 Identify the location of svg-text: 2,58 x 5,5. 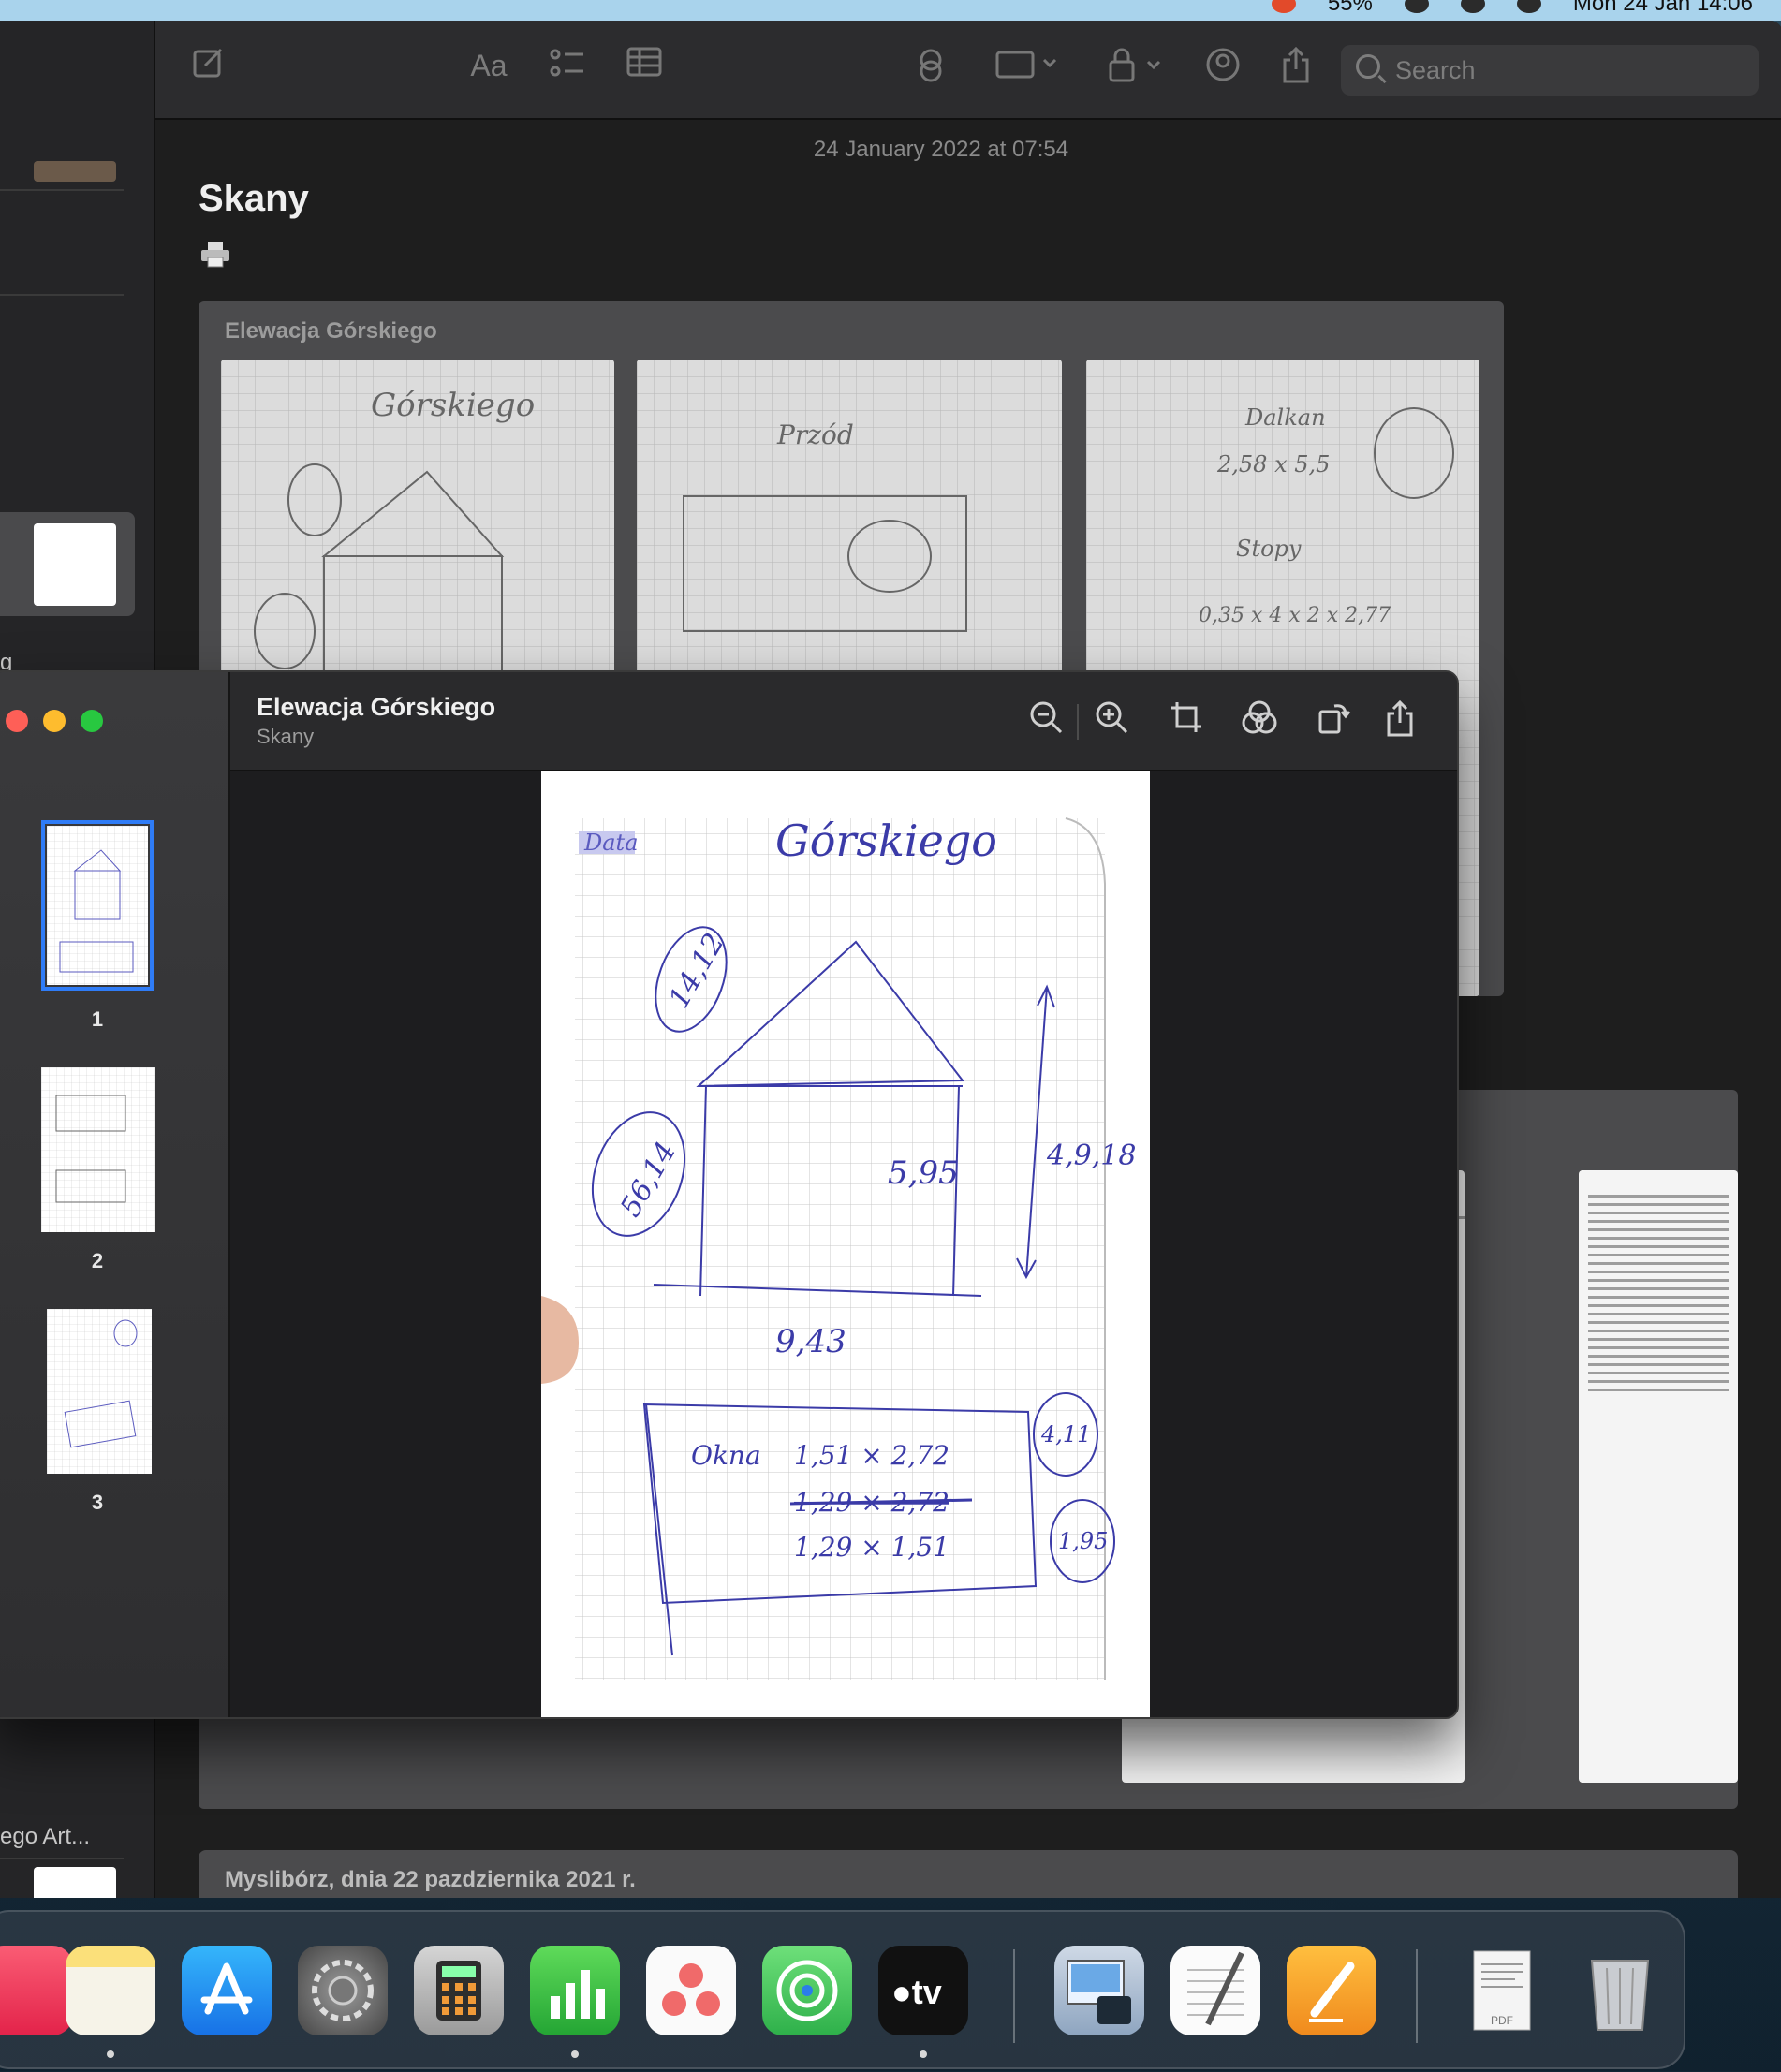
(1273, 464).